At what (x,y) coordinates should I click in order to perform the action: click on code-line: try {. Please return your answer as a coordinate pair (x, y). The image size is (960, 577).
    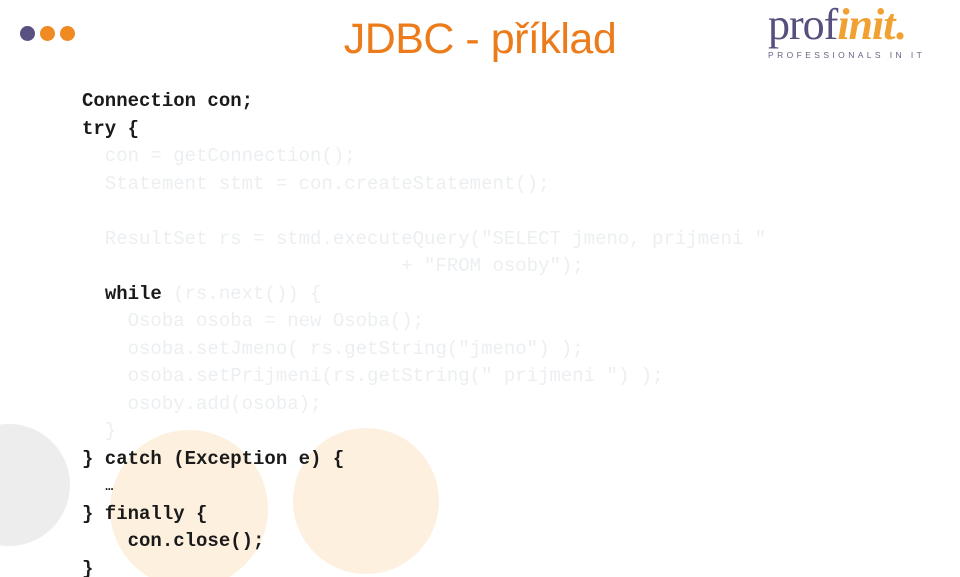
    Looking at the image, I should click on (111, 128).